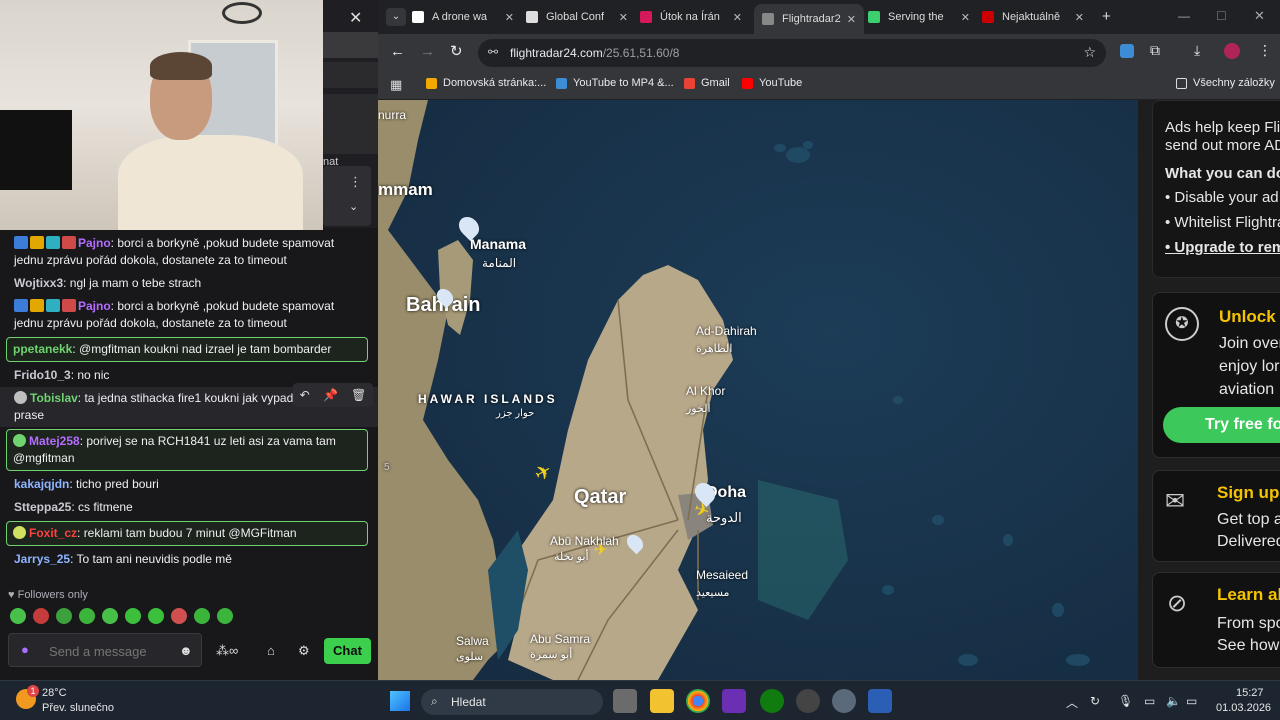 This screenshot has height=720, width=1280. Describe the element at coordinates (600, 550) in the screenshot. I see `aircraft-icon: ✈` at that location.